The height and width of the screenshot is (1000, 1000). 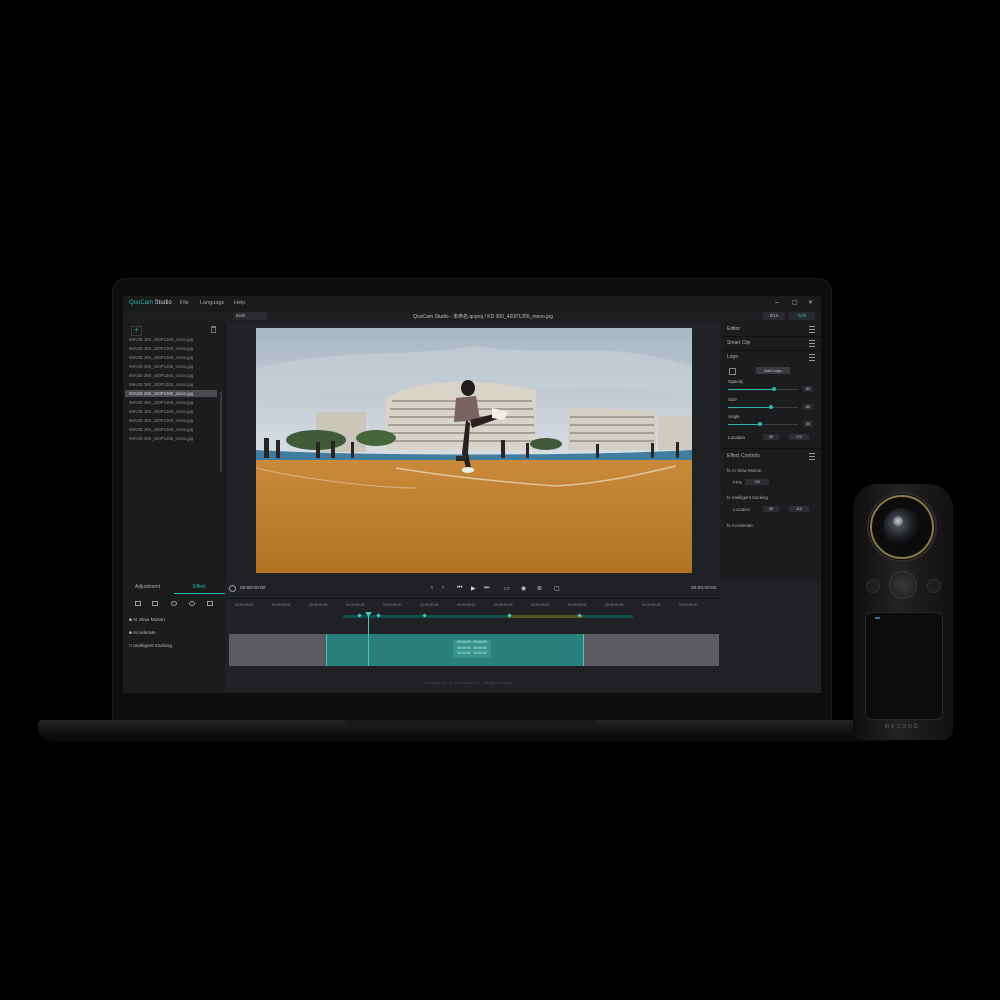 I want to click on effect-ai-slow-motion: ■ AI Slow Motion, so click(x=147, y=620).